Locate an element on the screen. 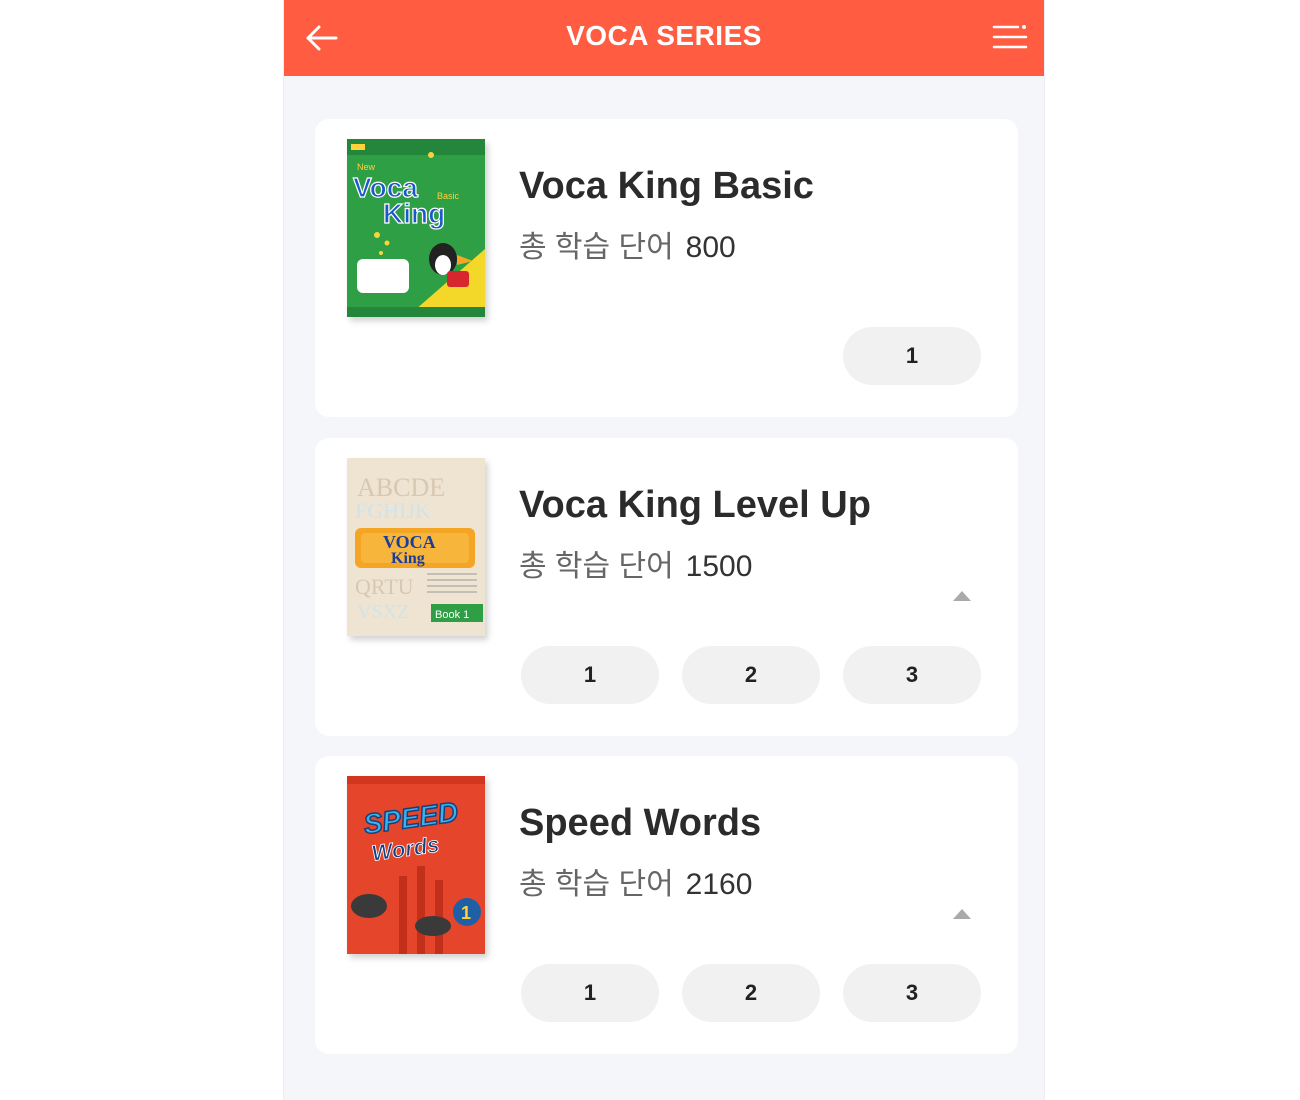 This screenshot has width=1300, height=1100. word-count-value: 2160 is located at coordinates (719, 884).